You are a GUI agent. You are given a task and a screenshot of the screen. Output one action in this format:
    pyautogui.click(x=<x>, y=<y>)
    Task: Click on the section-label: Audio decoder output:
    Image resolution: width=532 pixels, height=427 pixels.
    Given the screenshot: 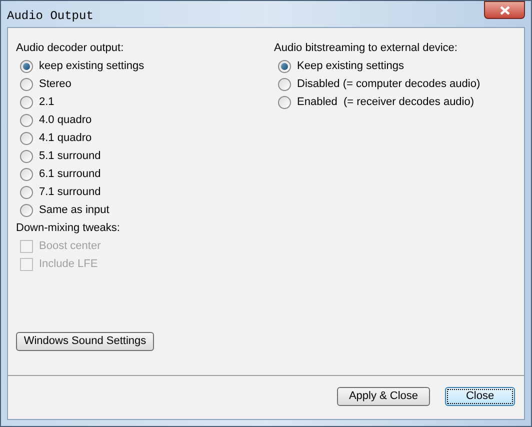 What is the action you would take?
    pyautogui.click(x=70, y=48)
    